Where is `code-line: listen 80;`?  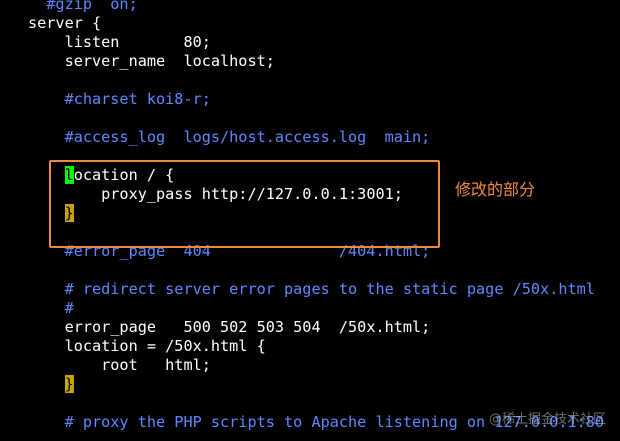 code-line: listen 80; is located at coordinates (119, 42).